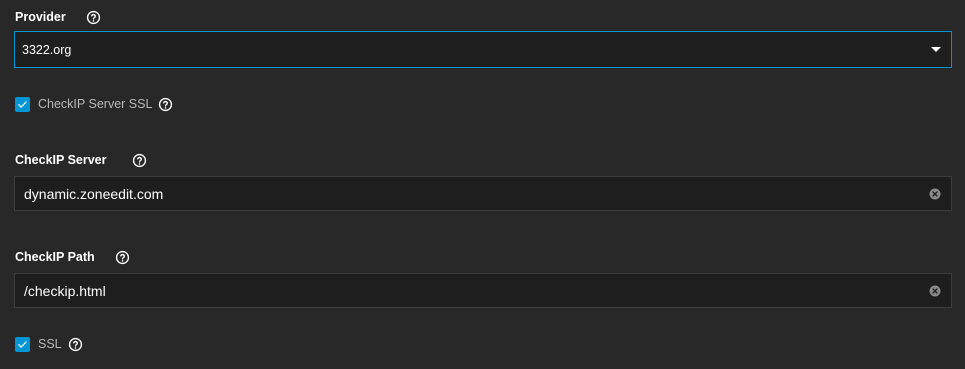  Describe the element at coordinates (47, 49) in the screenshot. I see `provider-select-value: 3322.org` at that location.